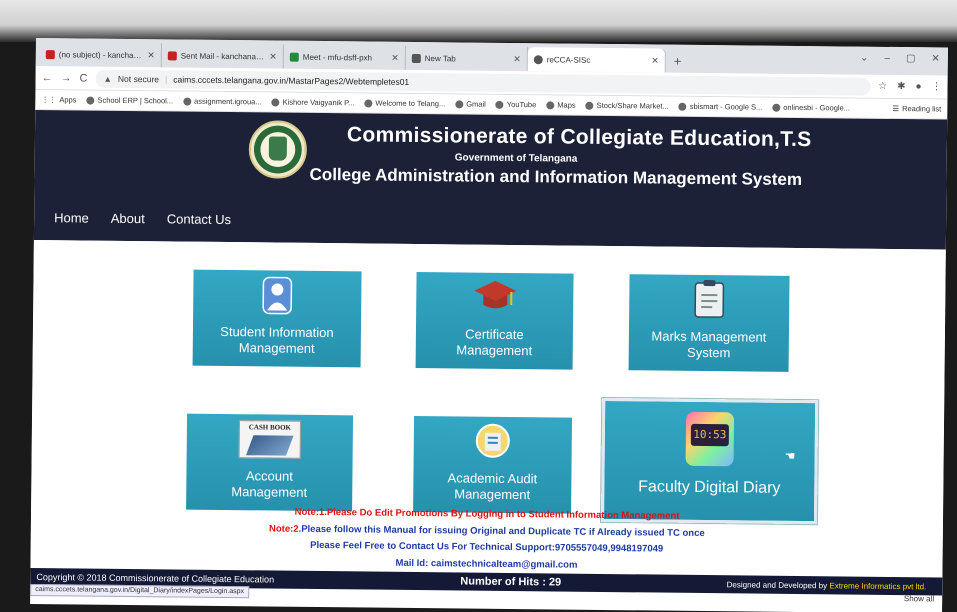 This screenshot has height=612, width=957. What do you see at coordinates (511, 582) in the screenshot?
I see `hit-counter: Number of Hits : 29` at bounding box center [511, 582].